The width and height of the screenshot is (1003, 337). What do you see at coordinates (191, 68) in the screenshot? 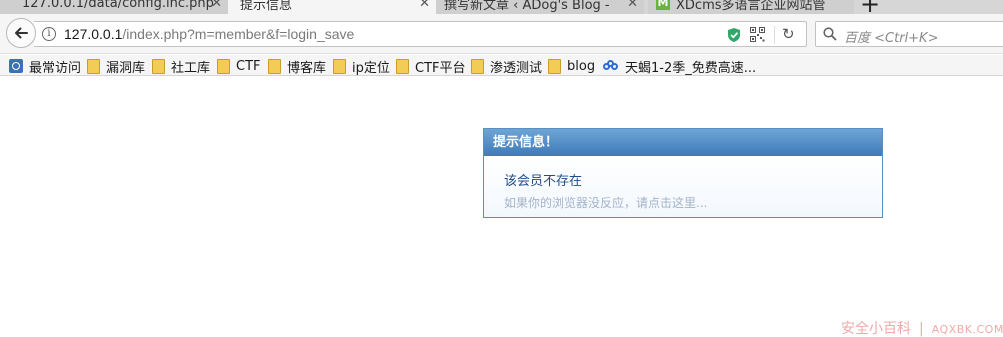
I see `bookmark-label: 社工库` at bounding box center [191, 68].